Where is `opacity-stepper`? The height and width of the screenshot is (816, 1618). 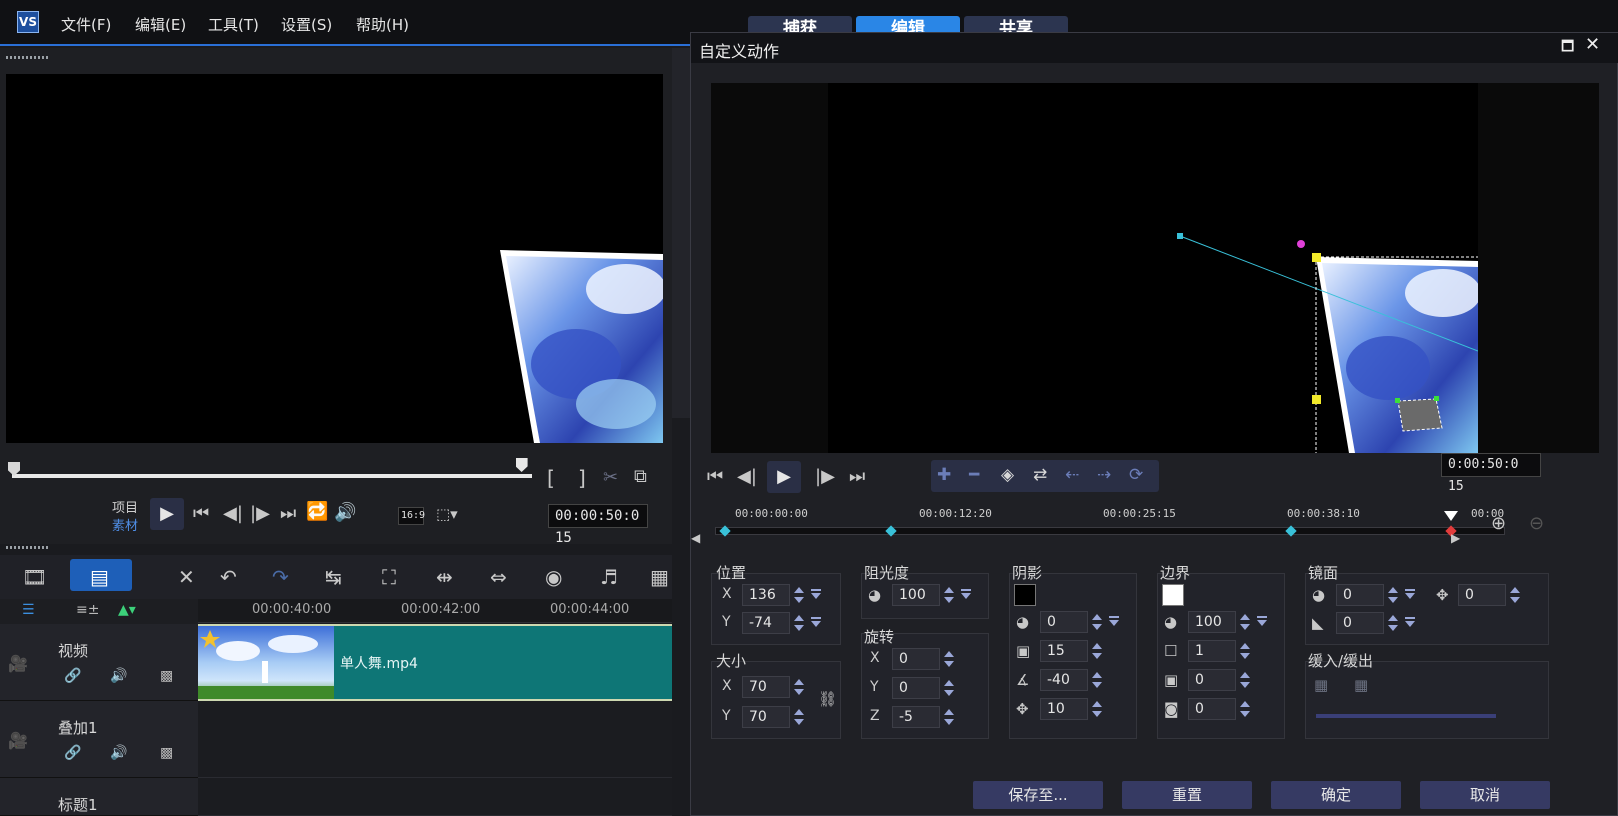
opacity-stepper is located at coordinates (949, 595).